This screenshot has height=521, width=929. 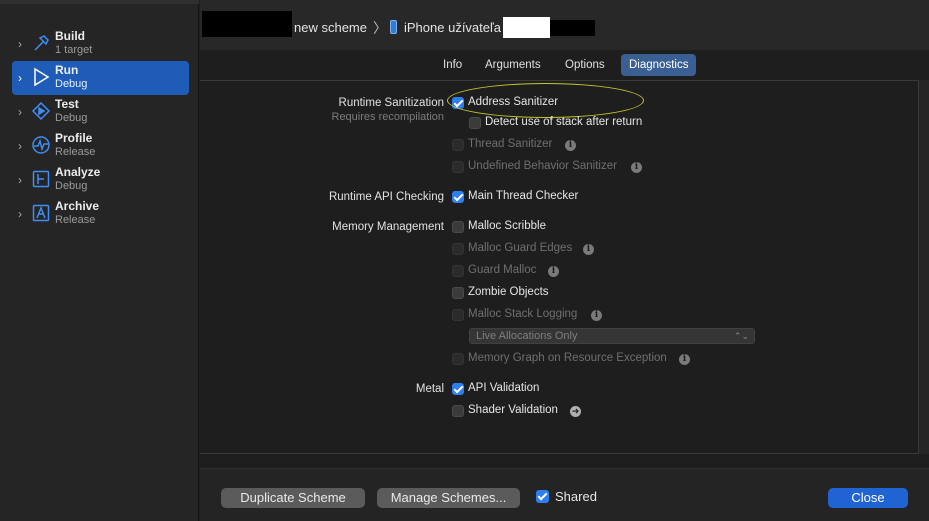 What do you see at coordinates (458, 293) in the screenshot?
I see `zombie-objects-checkbox` at bounding box center [458, 293].